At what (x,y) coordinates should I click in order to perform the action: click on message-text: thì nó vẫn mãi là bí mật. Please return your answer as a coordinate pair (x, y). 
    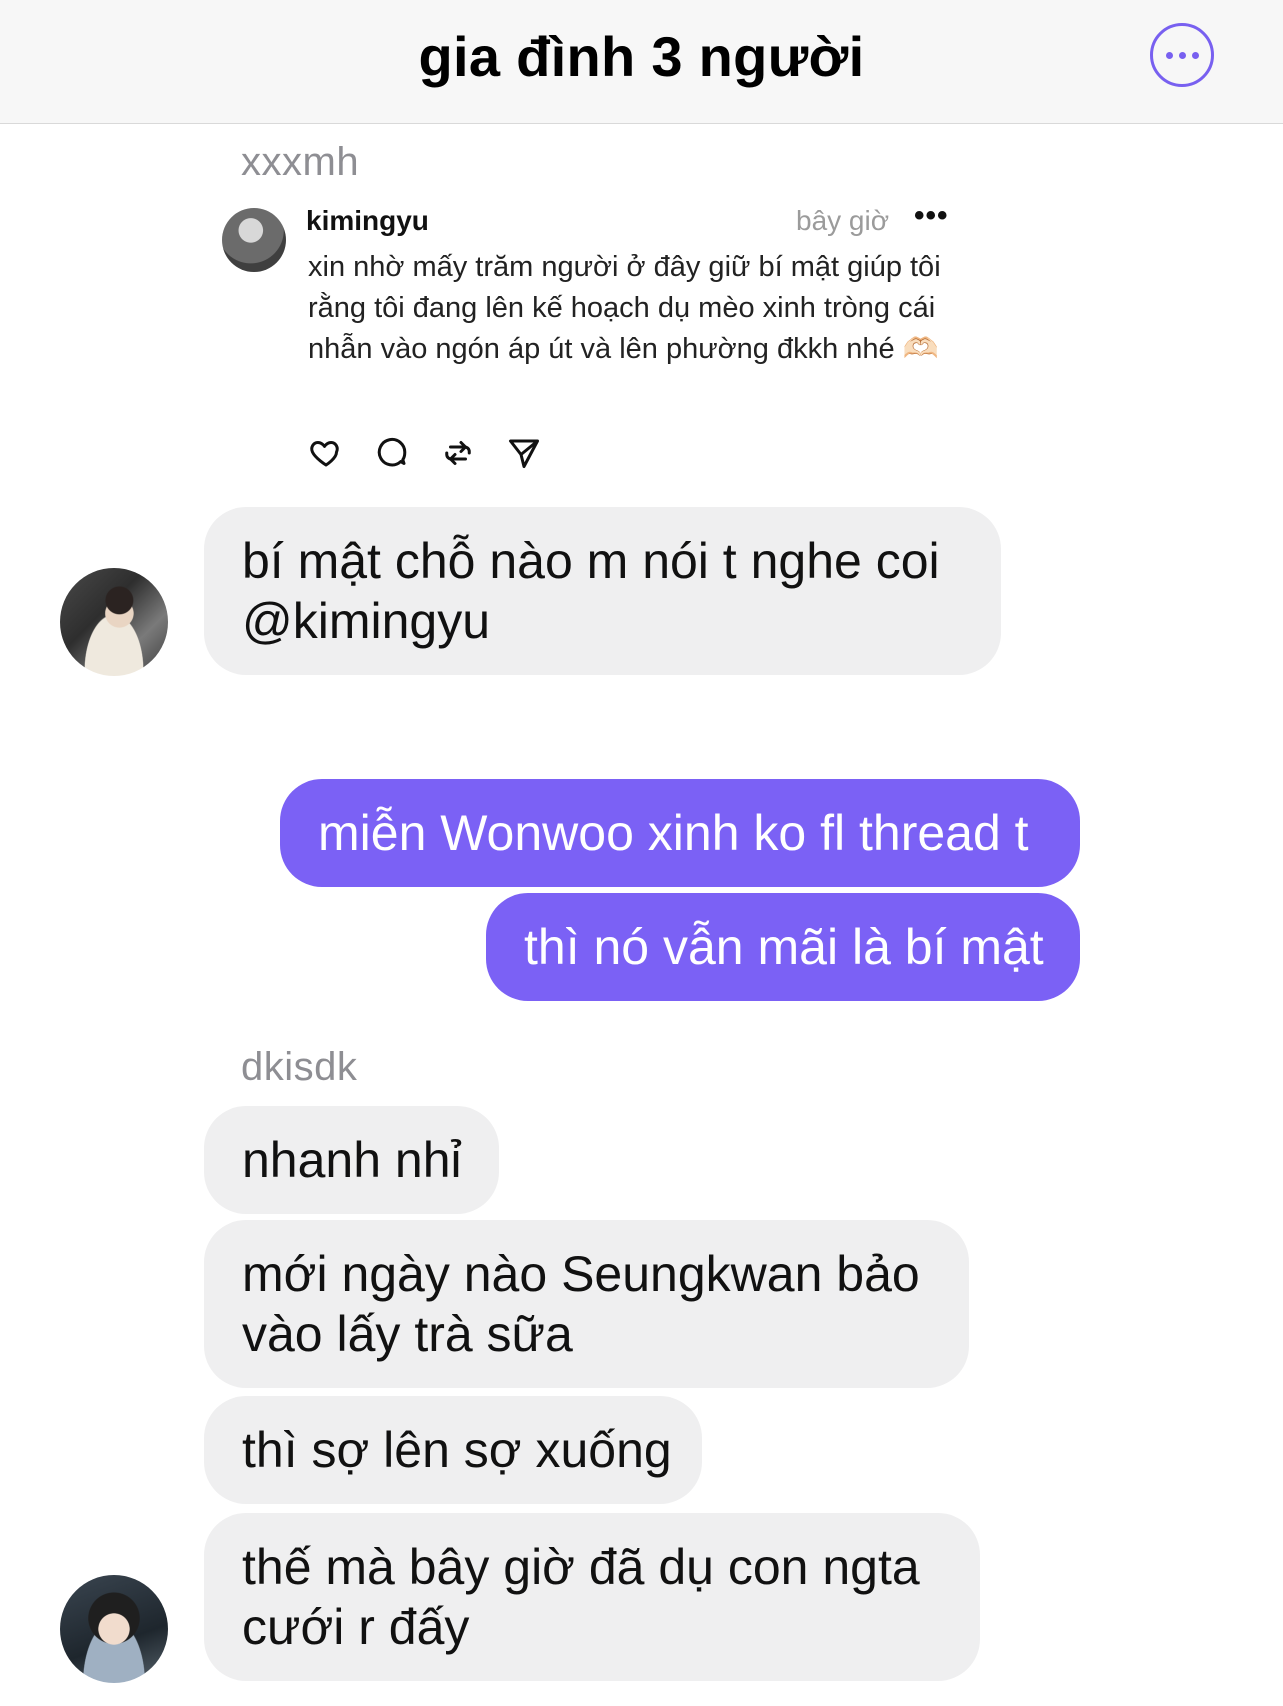
    Looking at the image, I should click on (784, 947).